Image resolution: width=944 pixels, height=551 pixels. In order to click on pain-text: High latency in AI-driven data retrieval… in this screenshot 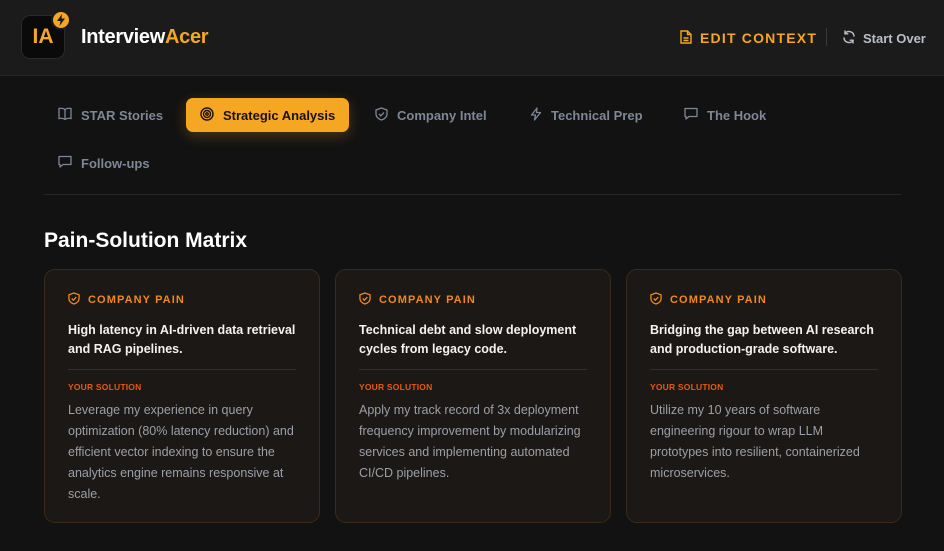, I will do `click(182, 339)`.